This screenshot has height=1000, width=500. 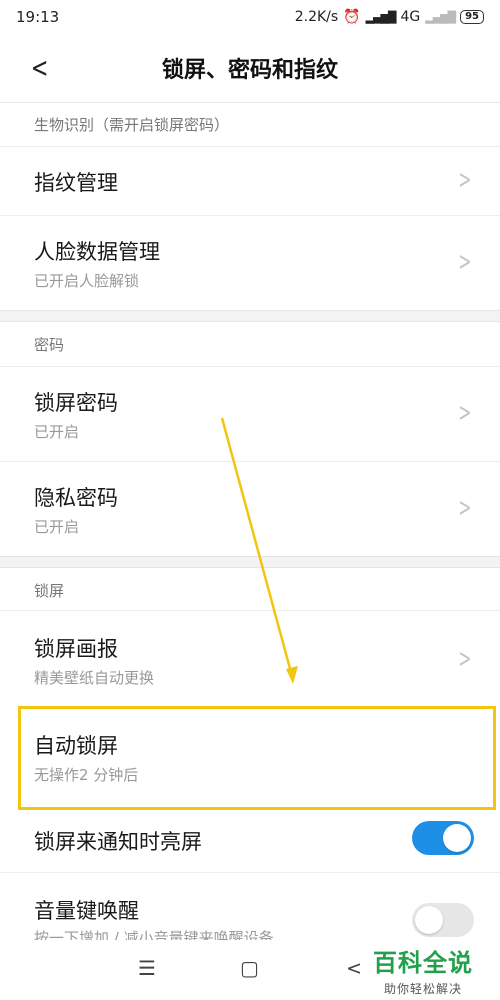 What do you see at coordinates (76, 649) in the screenshot?
I see `item-title: 锁屏画报` at bounding box center [76, 649].